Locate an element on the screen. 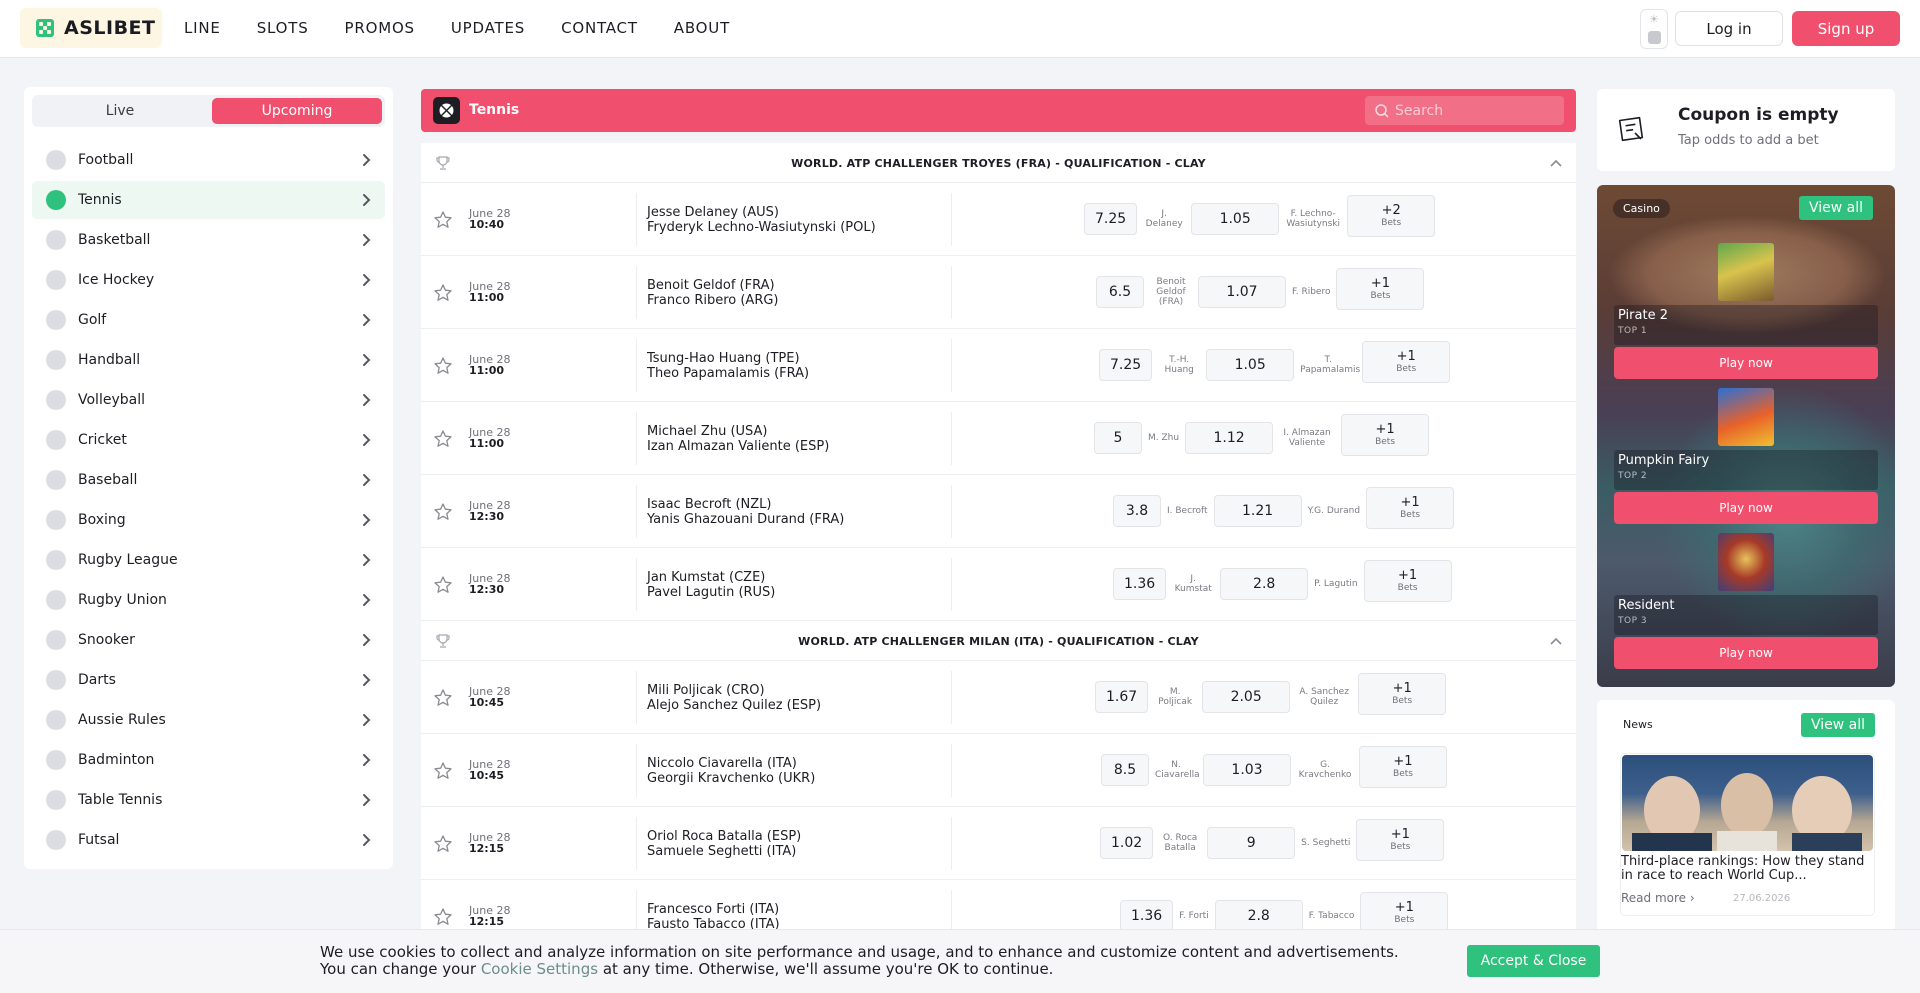 The image size is (1920, 993). more-bets-button: +2 Bets is located at coordinates (1391, 216).